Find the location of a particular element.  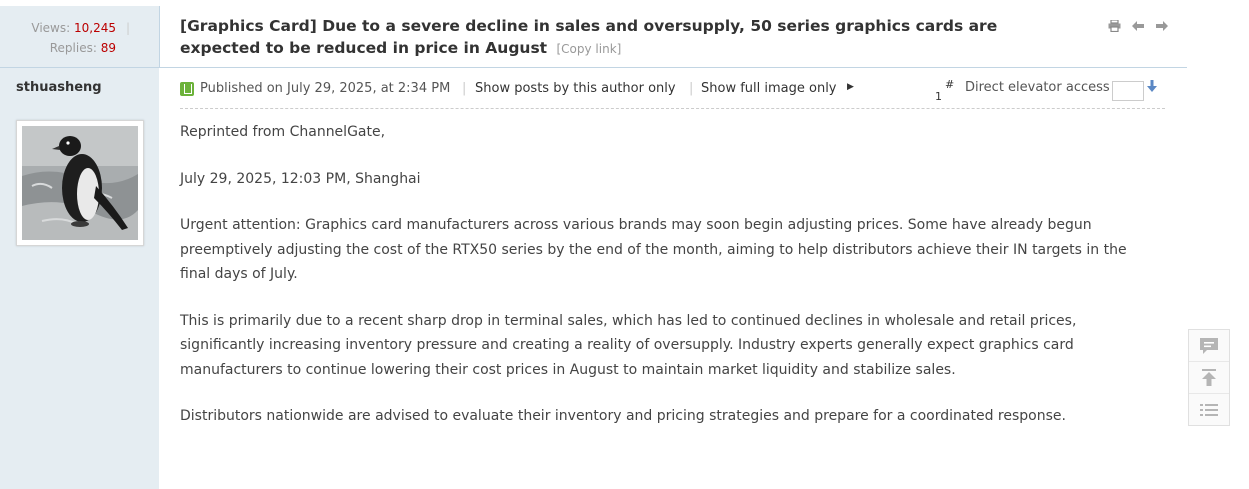

floor-mark: # is located at coordinates (950, 84).